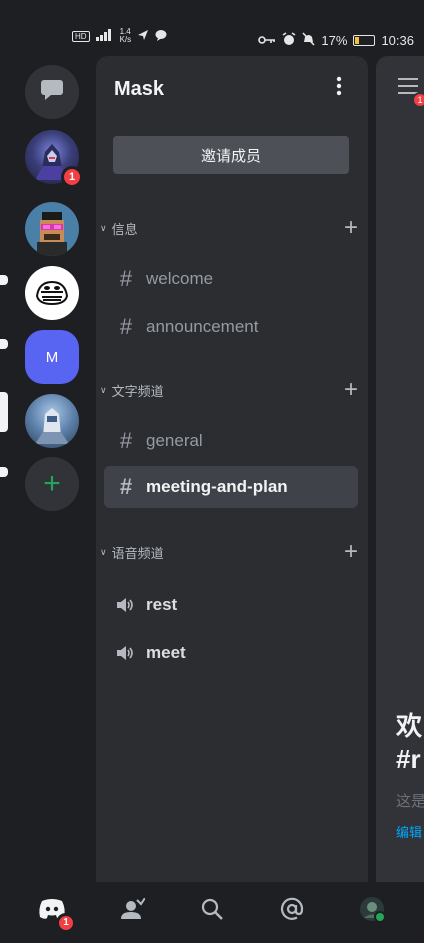 This screenshot has width=424, height=943. Describe the element at coordinates (231, 653) in the screenshot. I see `voice-channel-meet: meet` at that location.